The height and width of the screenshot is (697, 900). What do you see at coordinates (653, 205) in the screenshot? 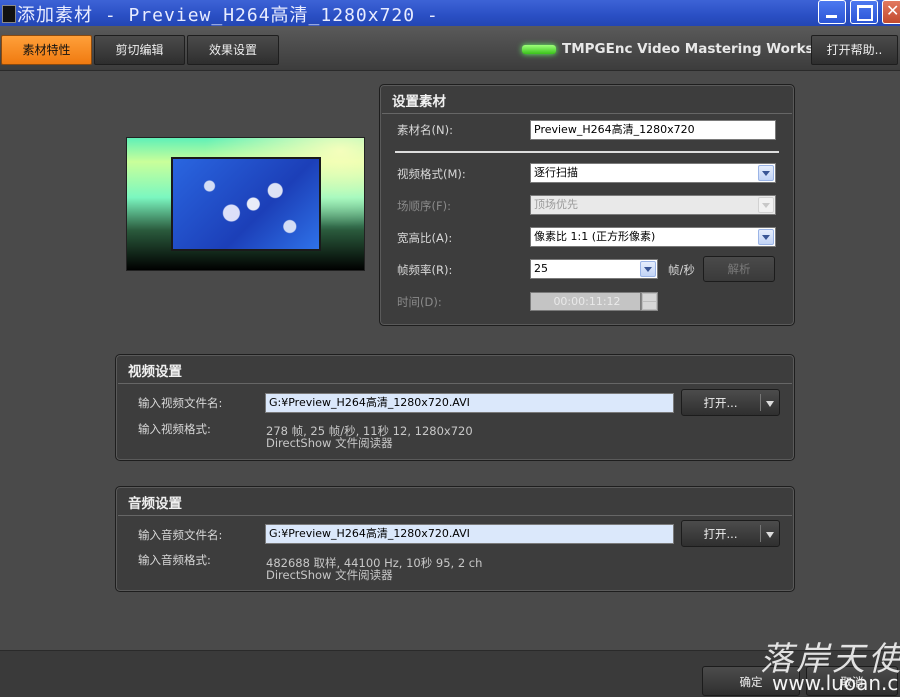
I see `field-order-select: 顶场优先` at bounding box center [653, 205].